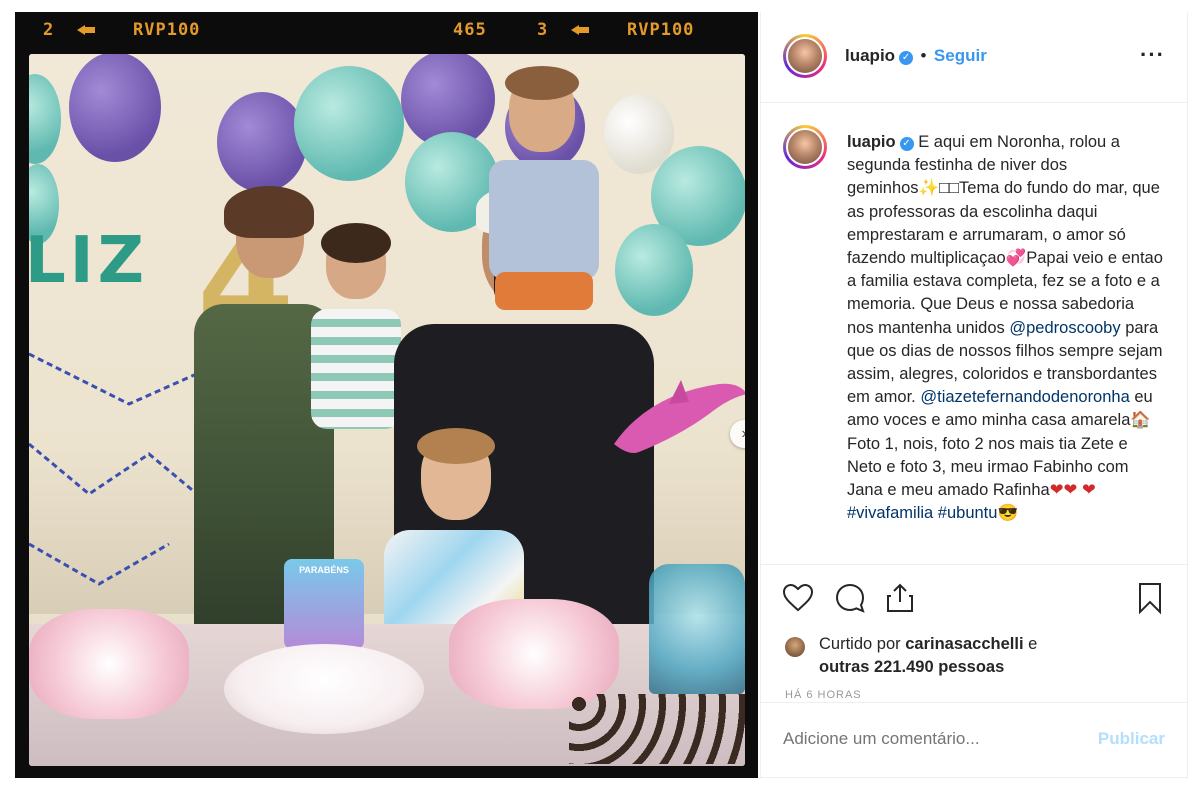 The width and height of the screenshot is (1200, 800). Describe the element at coordinates (1064, 328) in the screenshot. I see `mention-link: @pedroscooby` at that location.